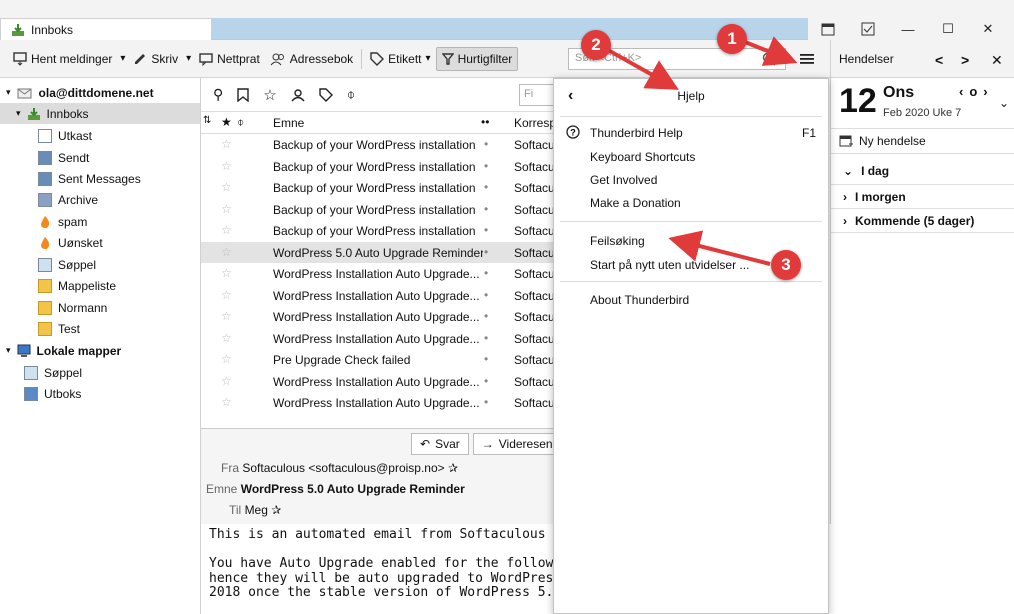  Describe the element at coordinates (377, 359) in the screenshot. I see `table-row: ☆ Pre Upgrade Check failed • Softaculous` at that location.